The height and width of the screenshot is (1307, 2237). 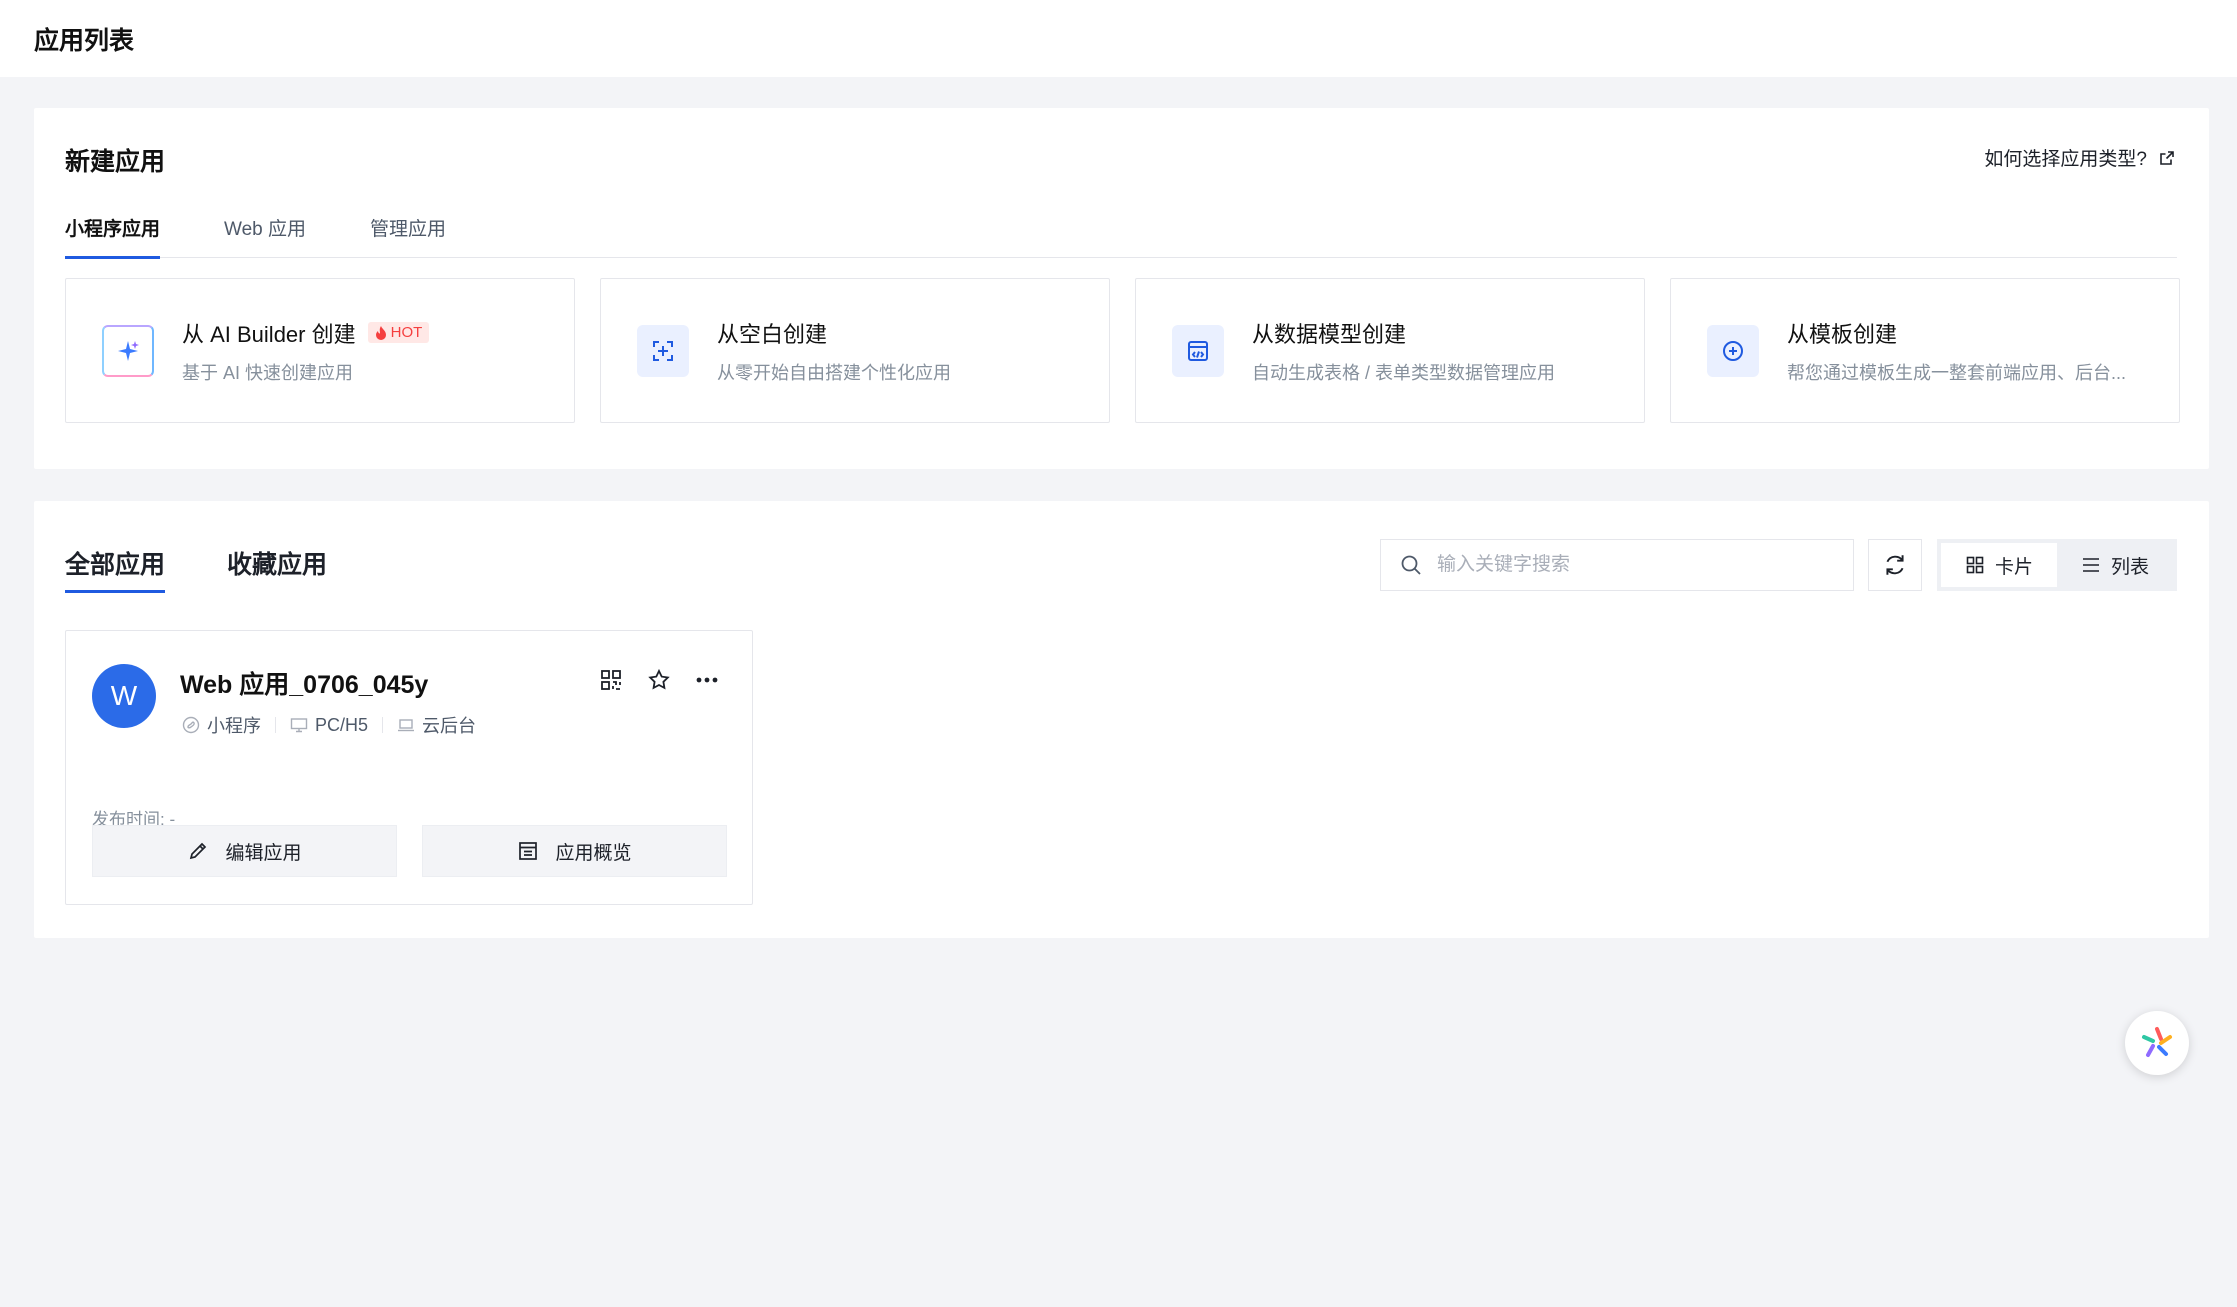 I want to click on overview-icon, so click(x=528, y=851).